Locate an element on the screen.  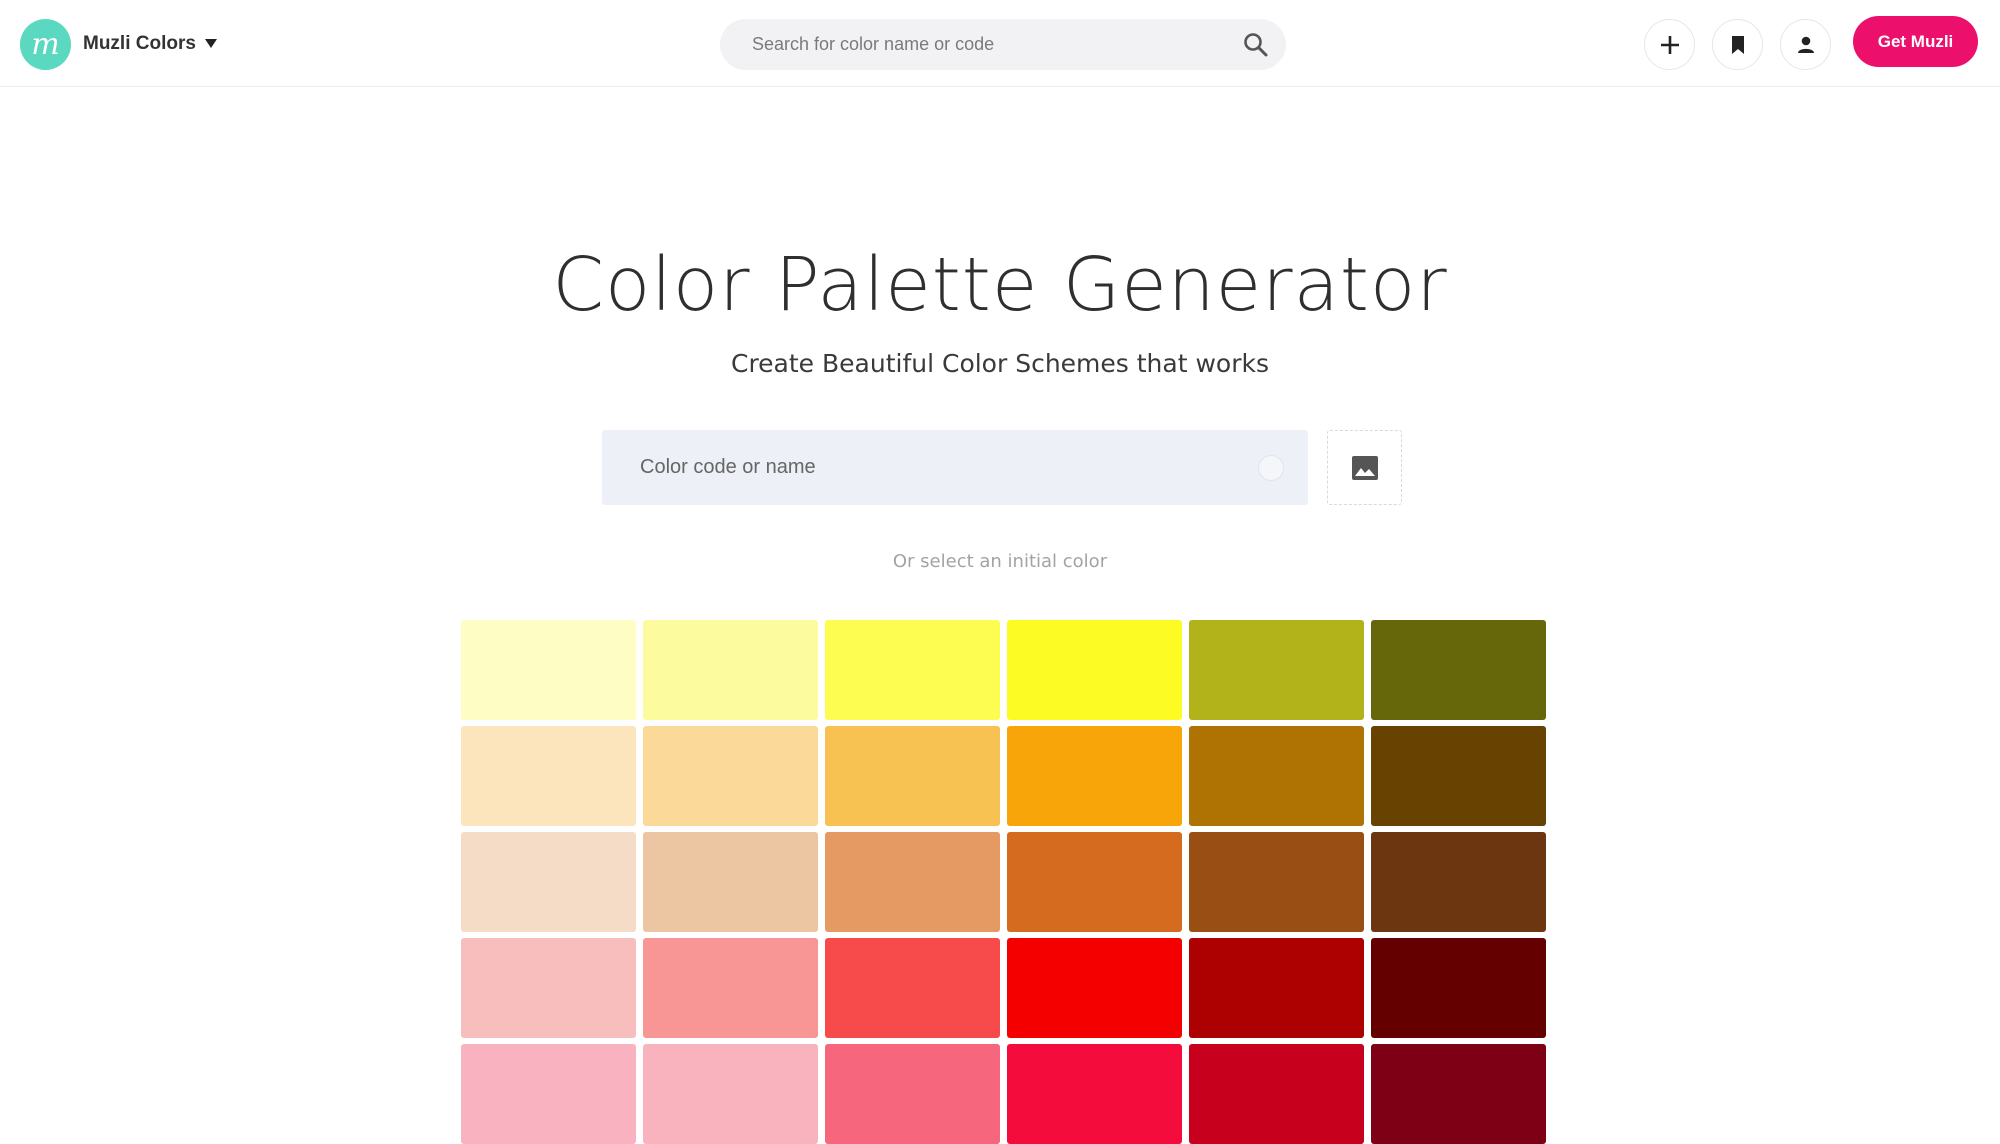
upload-image-button is located at coordinates (1364, 467).